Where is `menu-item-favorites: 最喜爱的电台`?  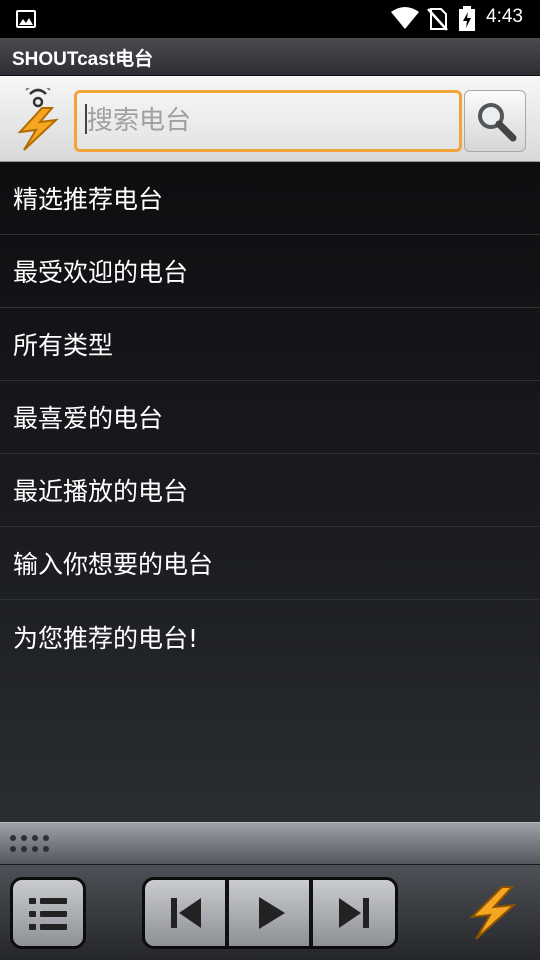 menu-item-favorites: 最喜爱的电台 is located at coordinates (270, 417).